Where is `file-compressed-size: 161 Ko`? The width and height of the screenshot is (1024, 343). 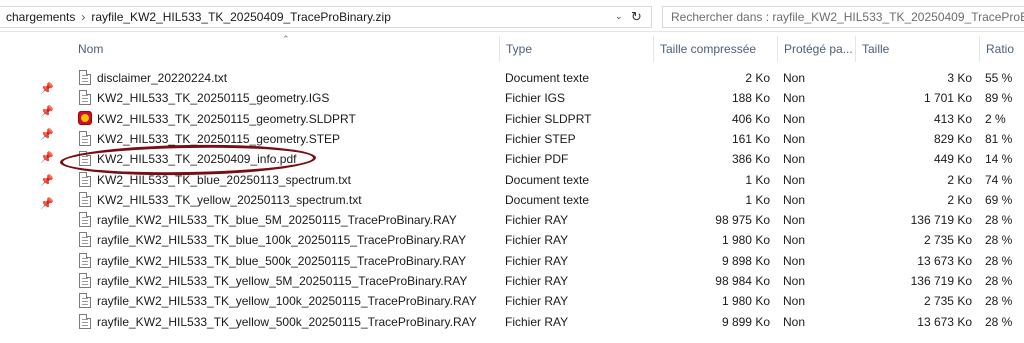 file-compressed-size: 161 Ko is located at coordinates (750, 138).